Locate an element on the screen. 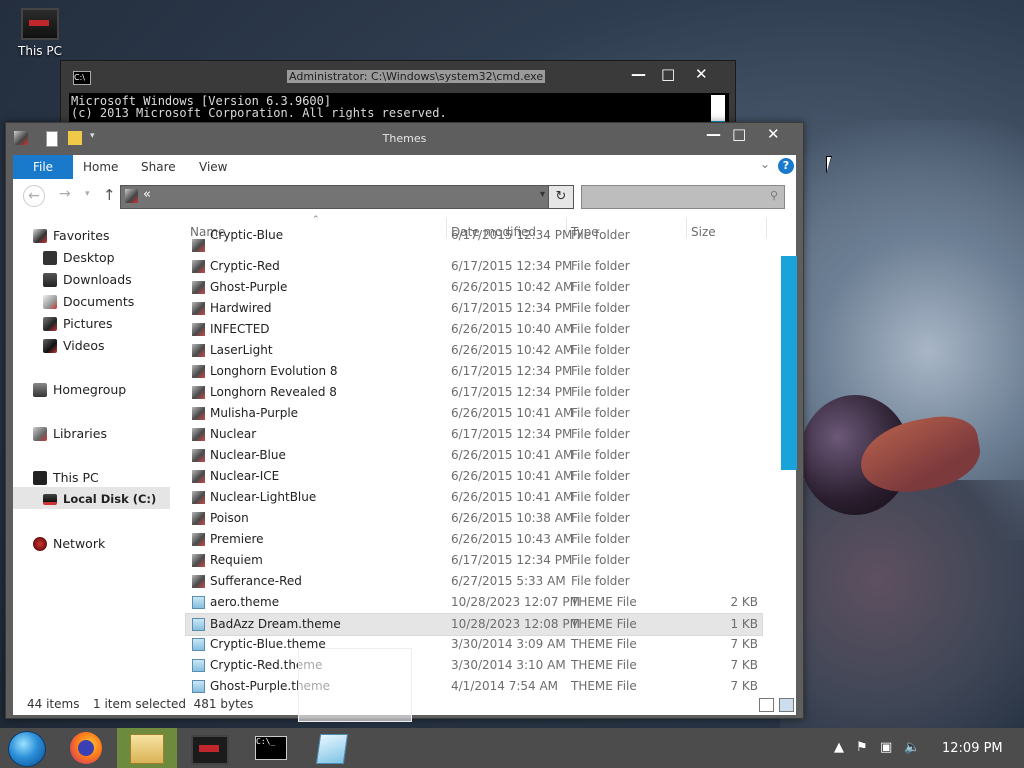 The height and width of the screenshot is (768, 1024). computer-icon is located at coordinates (210, 750).